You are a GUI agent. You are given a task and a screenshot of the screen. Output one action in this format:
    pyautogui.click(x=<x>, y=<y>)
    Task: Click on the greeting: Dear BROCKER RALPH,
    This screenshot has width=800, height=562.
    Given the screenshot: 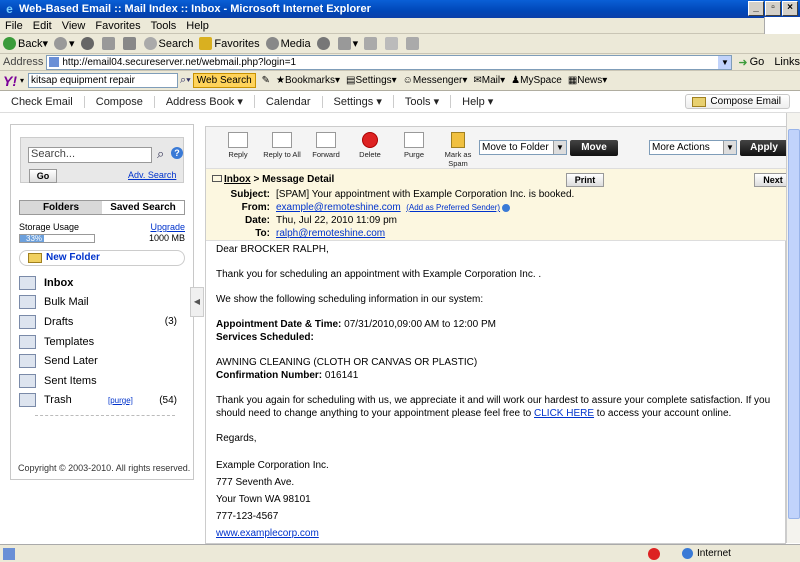 What is the action you would take?
    pyautogui.click(x=272, y=249)
    